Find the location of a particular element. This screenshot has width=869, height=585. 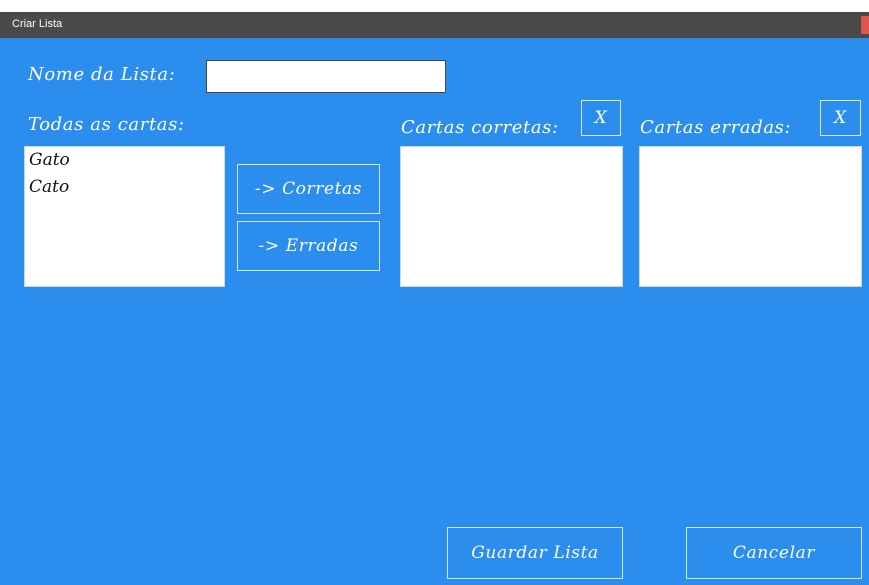

all-cards-label: Todas as cartas: is located at coordinates (106, 124).